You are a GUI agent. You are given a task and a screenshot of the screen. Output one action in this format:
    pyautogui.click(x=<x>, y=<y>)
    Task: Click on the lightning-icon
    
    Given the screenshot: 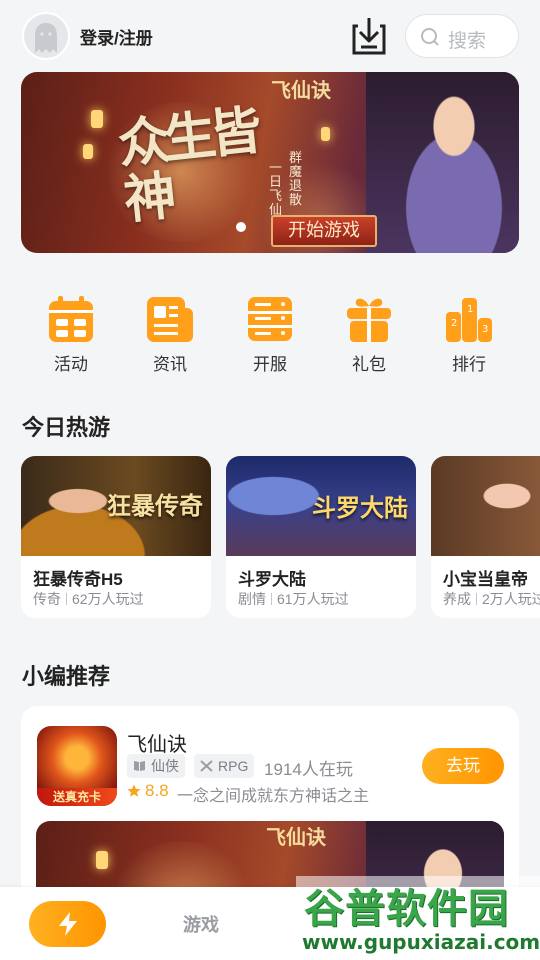 What is the action you would take?
    pyautogui.click(x=68, y=924)
    